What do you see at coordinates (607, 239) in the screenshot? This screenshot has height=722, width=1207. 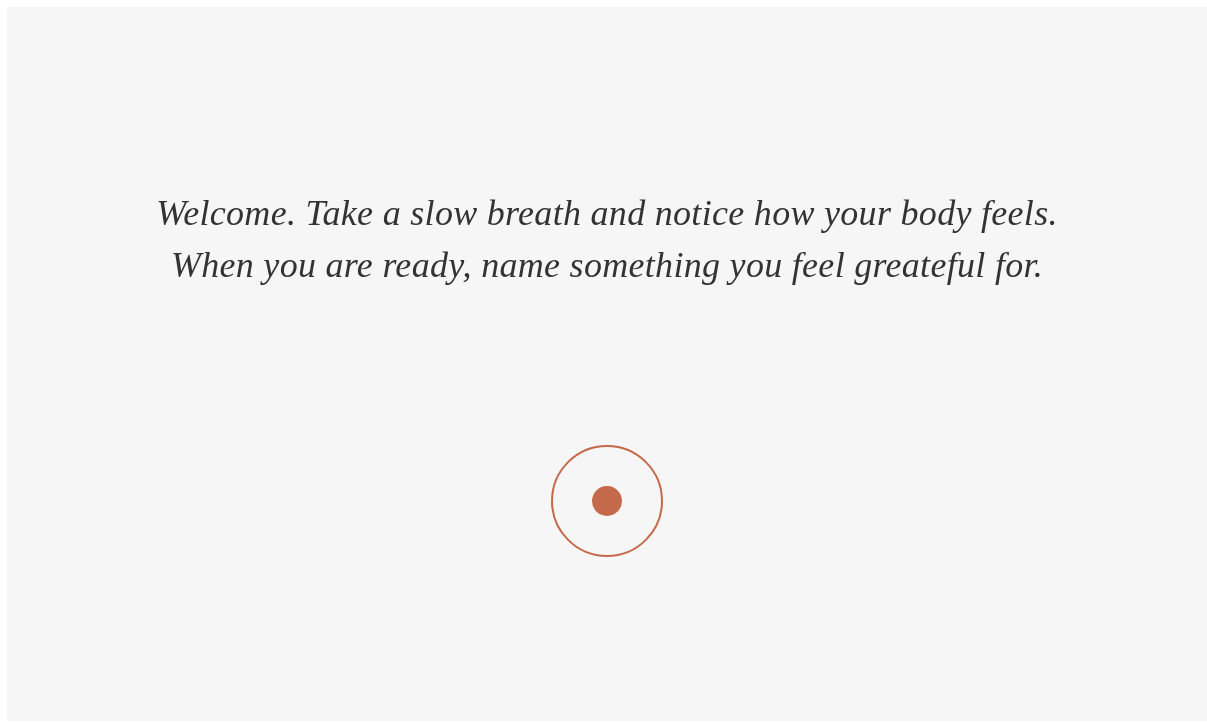 I see `prompt-text: Welcome. Take a slow breath and notice how your body feels. When you are ready, name something you feel greateful for.` at bounding box center [607, 239].